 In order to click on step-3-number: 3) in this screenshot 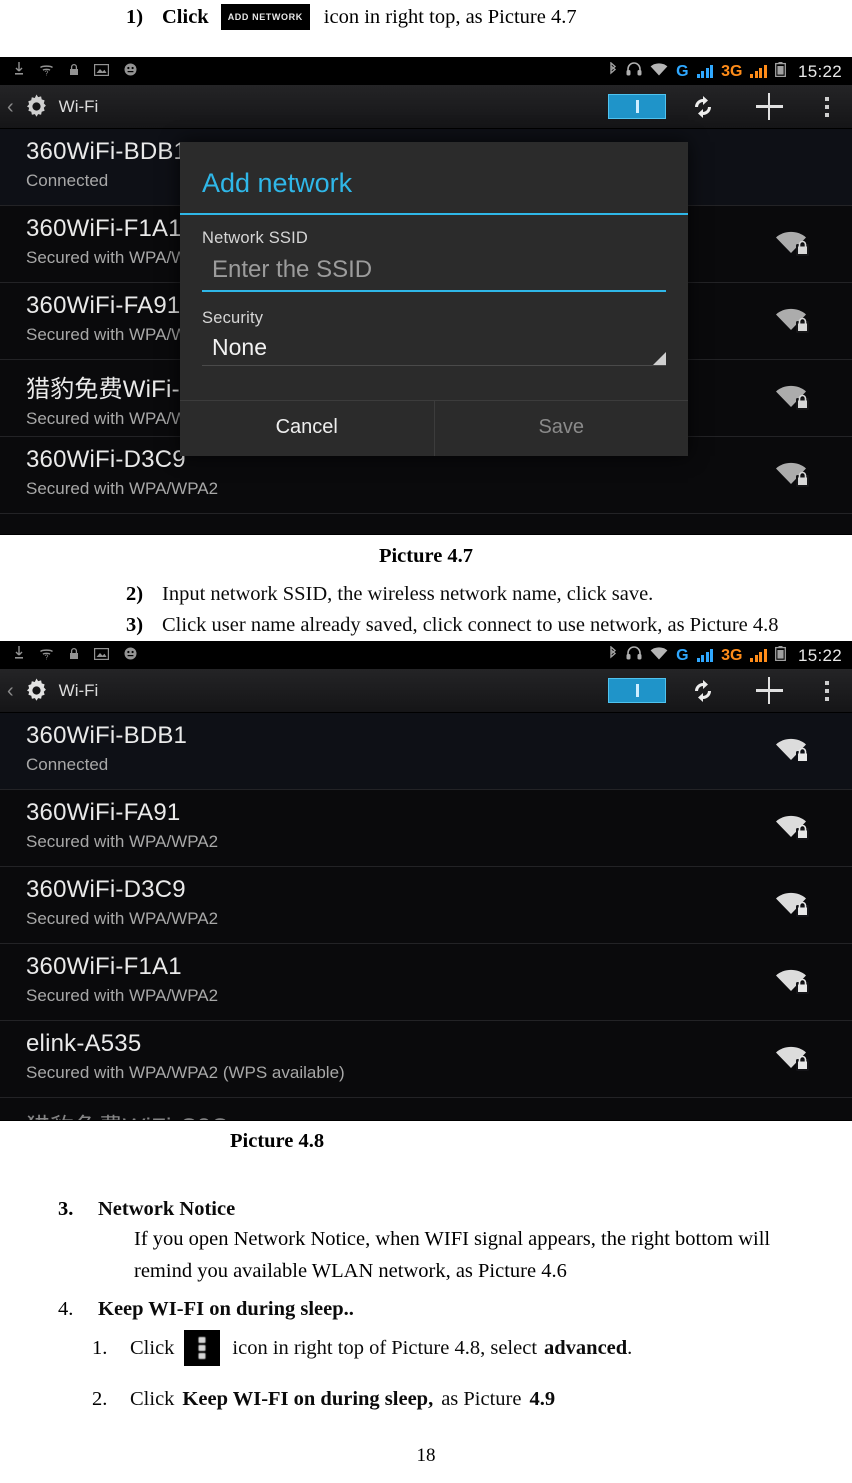, I will do `click(135, 624)`.